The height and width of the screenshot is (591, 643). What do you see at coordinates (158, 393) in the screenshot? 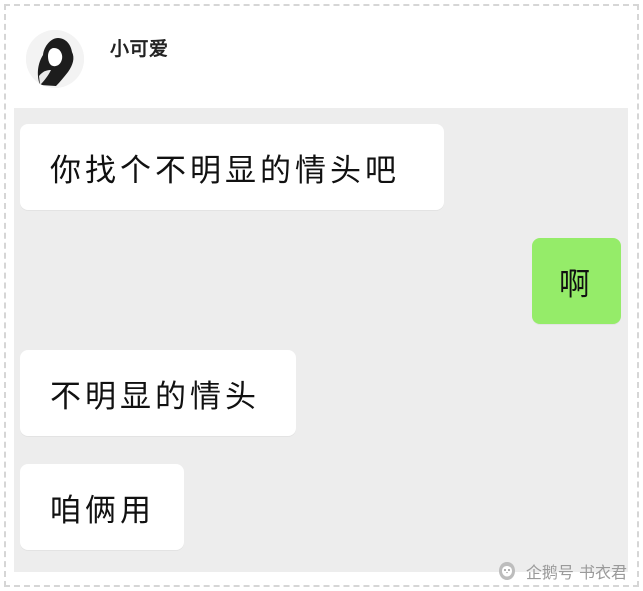
I see `message-bubble-incoming: 不明显的情头` at bounding box center [158, 393].